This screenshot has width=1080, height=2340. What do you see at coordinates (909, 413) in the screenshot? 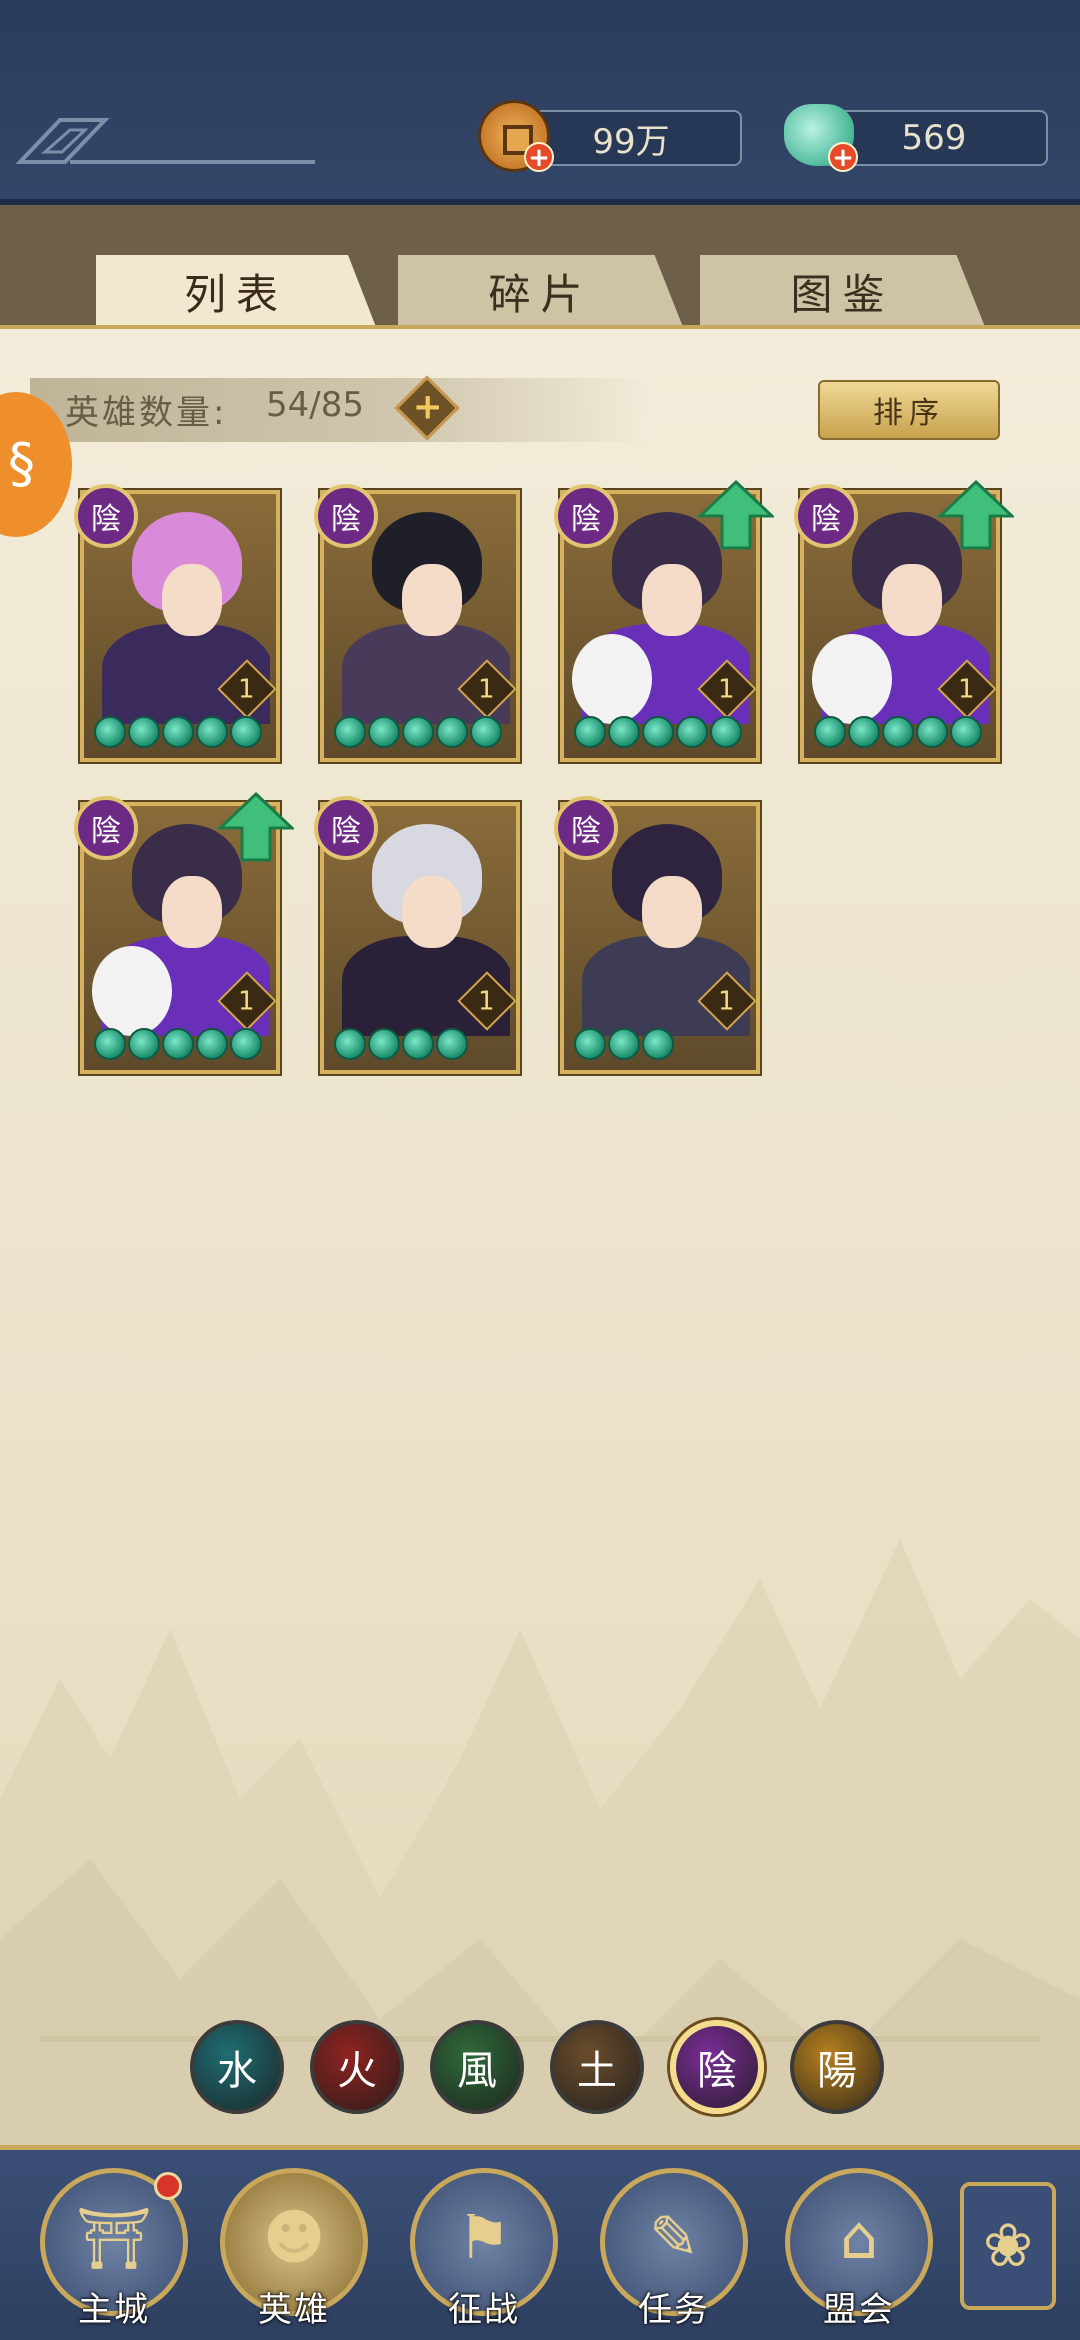
I see `sort-button-label: 排序` at bounding box center [909, 413].